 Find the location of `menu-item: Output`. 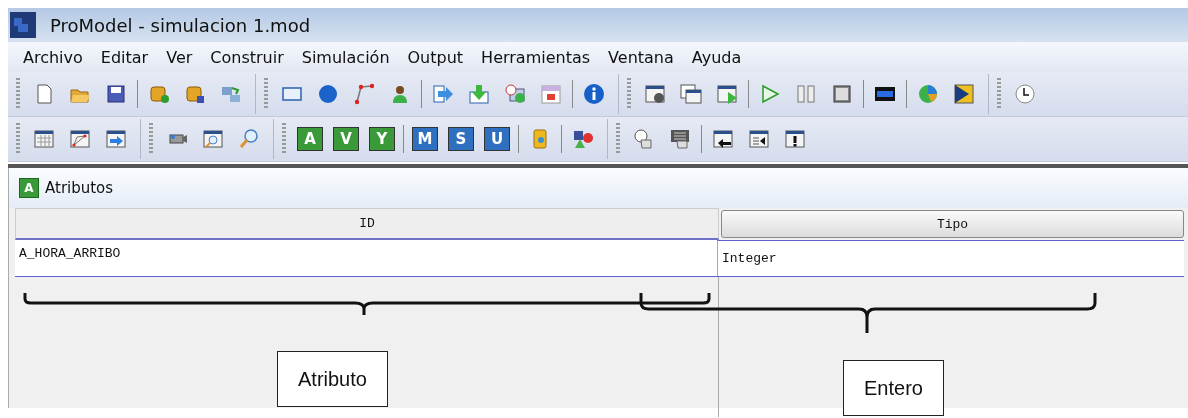

menu-item: Output is located at coordinates (435, 57).